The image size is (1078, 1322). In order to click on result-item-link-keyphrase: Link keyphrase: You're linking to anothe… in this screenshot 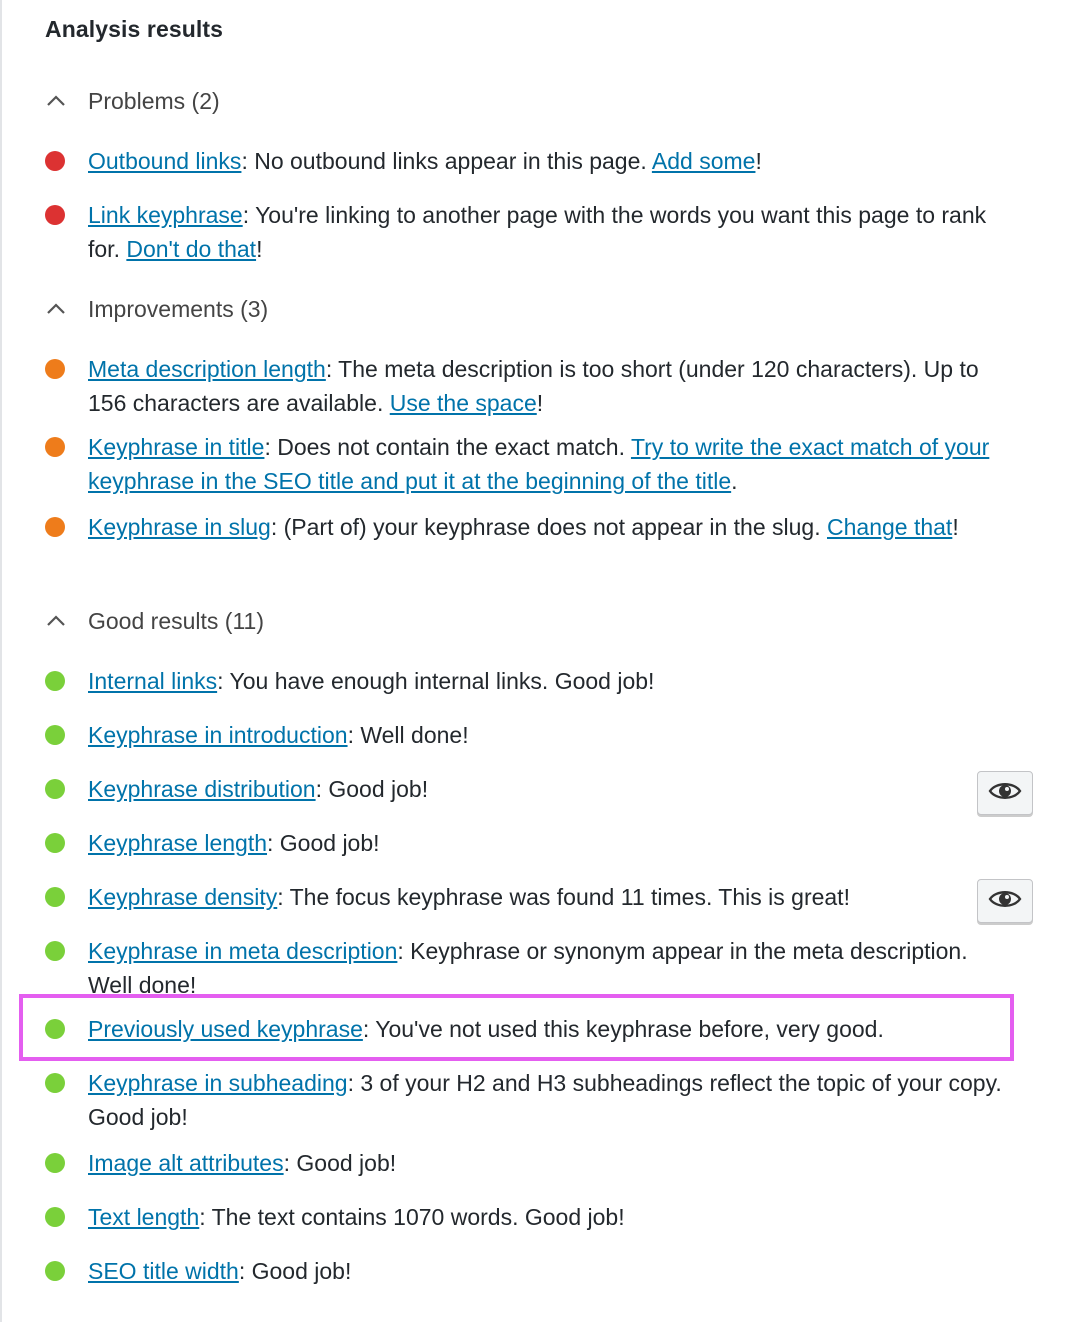, I will do `click(525, 232)`.